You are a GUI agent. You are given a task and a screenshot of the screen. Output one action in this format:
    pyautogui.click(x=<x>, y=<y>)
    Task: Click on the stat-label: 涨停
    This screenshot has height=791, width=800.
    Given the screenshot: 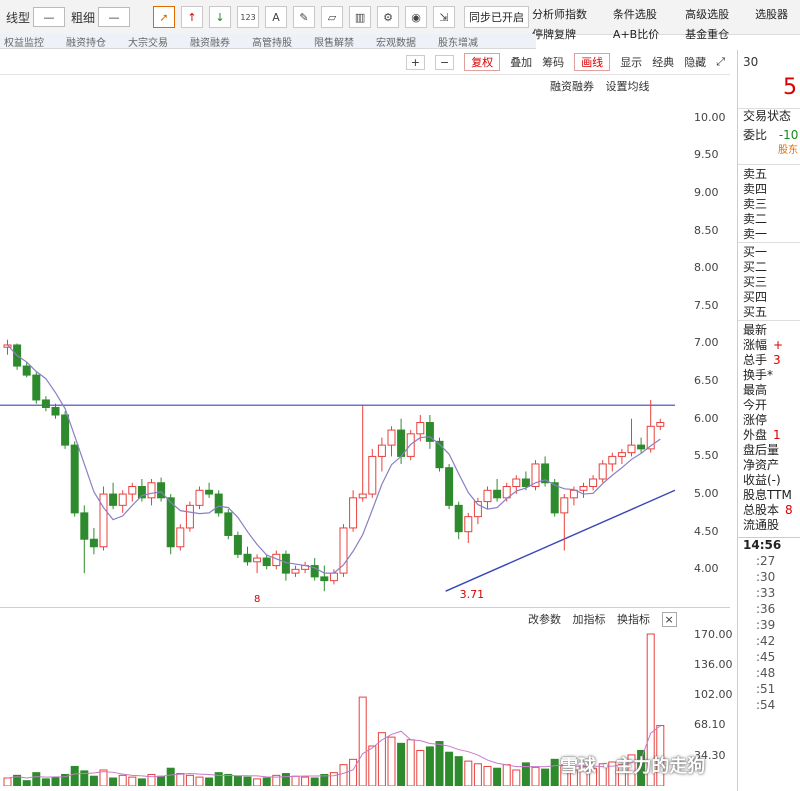 What is the action you would take?
    pyautogui.click(x=755, y=420)
    